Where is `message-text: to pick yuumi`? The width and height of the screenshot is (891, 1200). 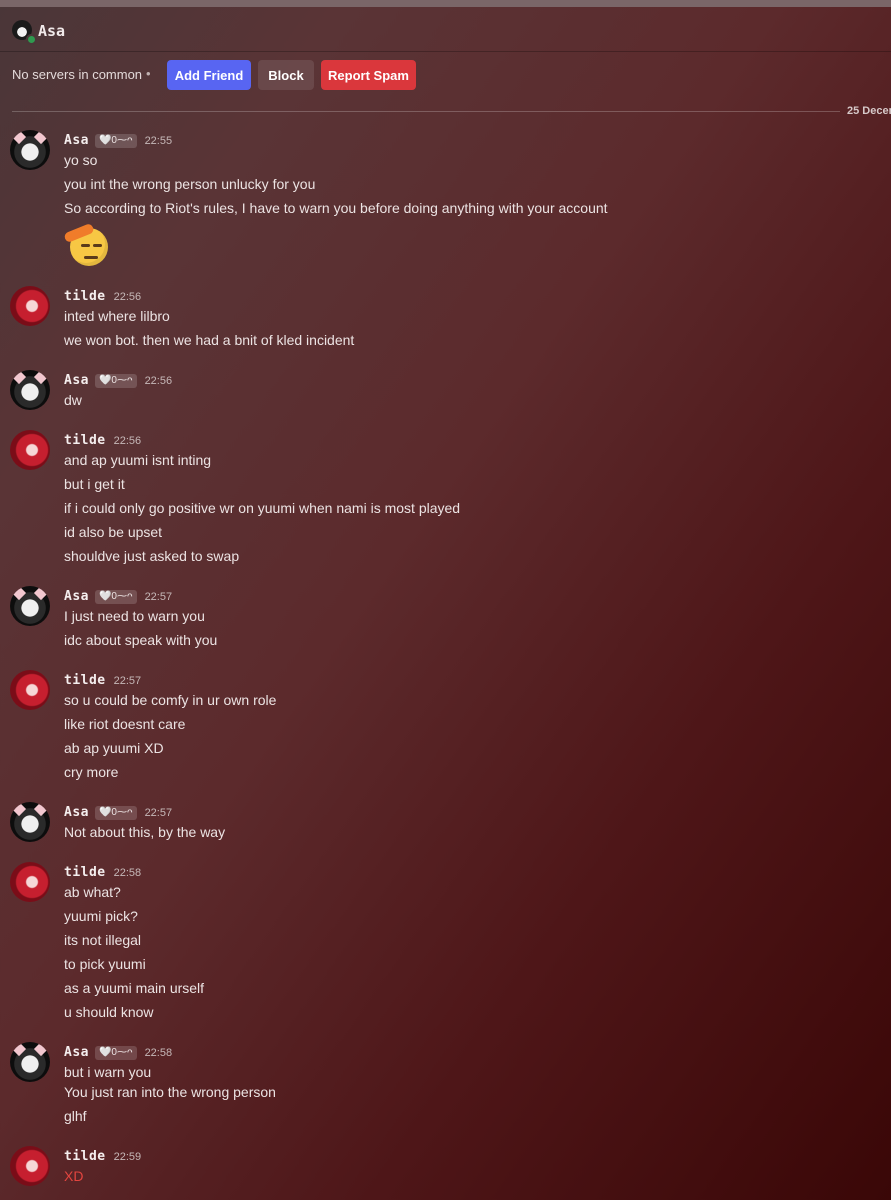
message-text: to pick yuumi is located at coordinates (105, 964).